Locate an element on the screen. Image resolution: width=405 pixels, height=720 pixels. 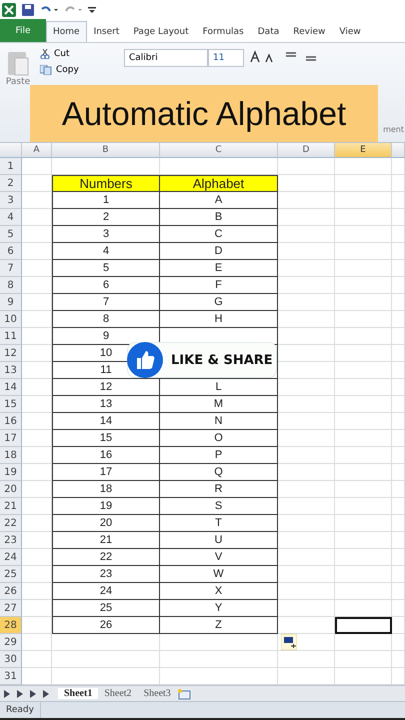
font-name-field: Calibri is located at coordinates (166, 58).